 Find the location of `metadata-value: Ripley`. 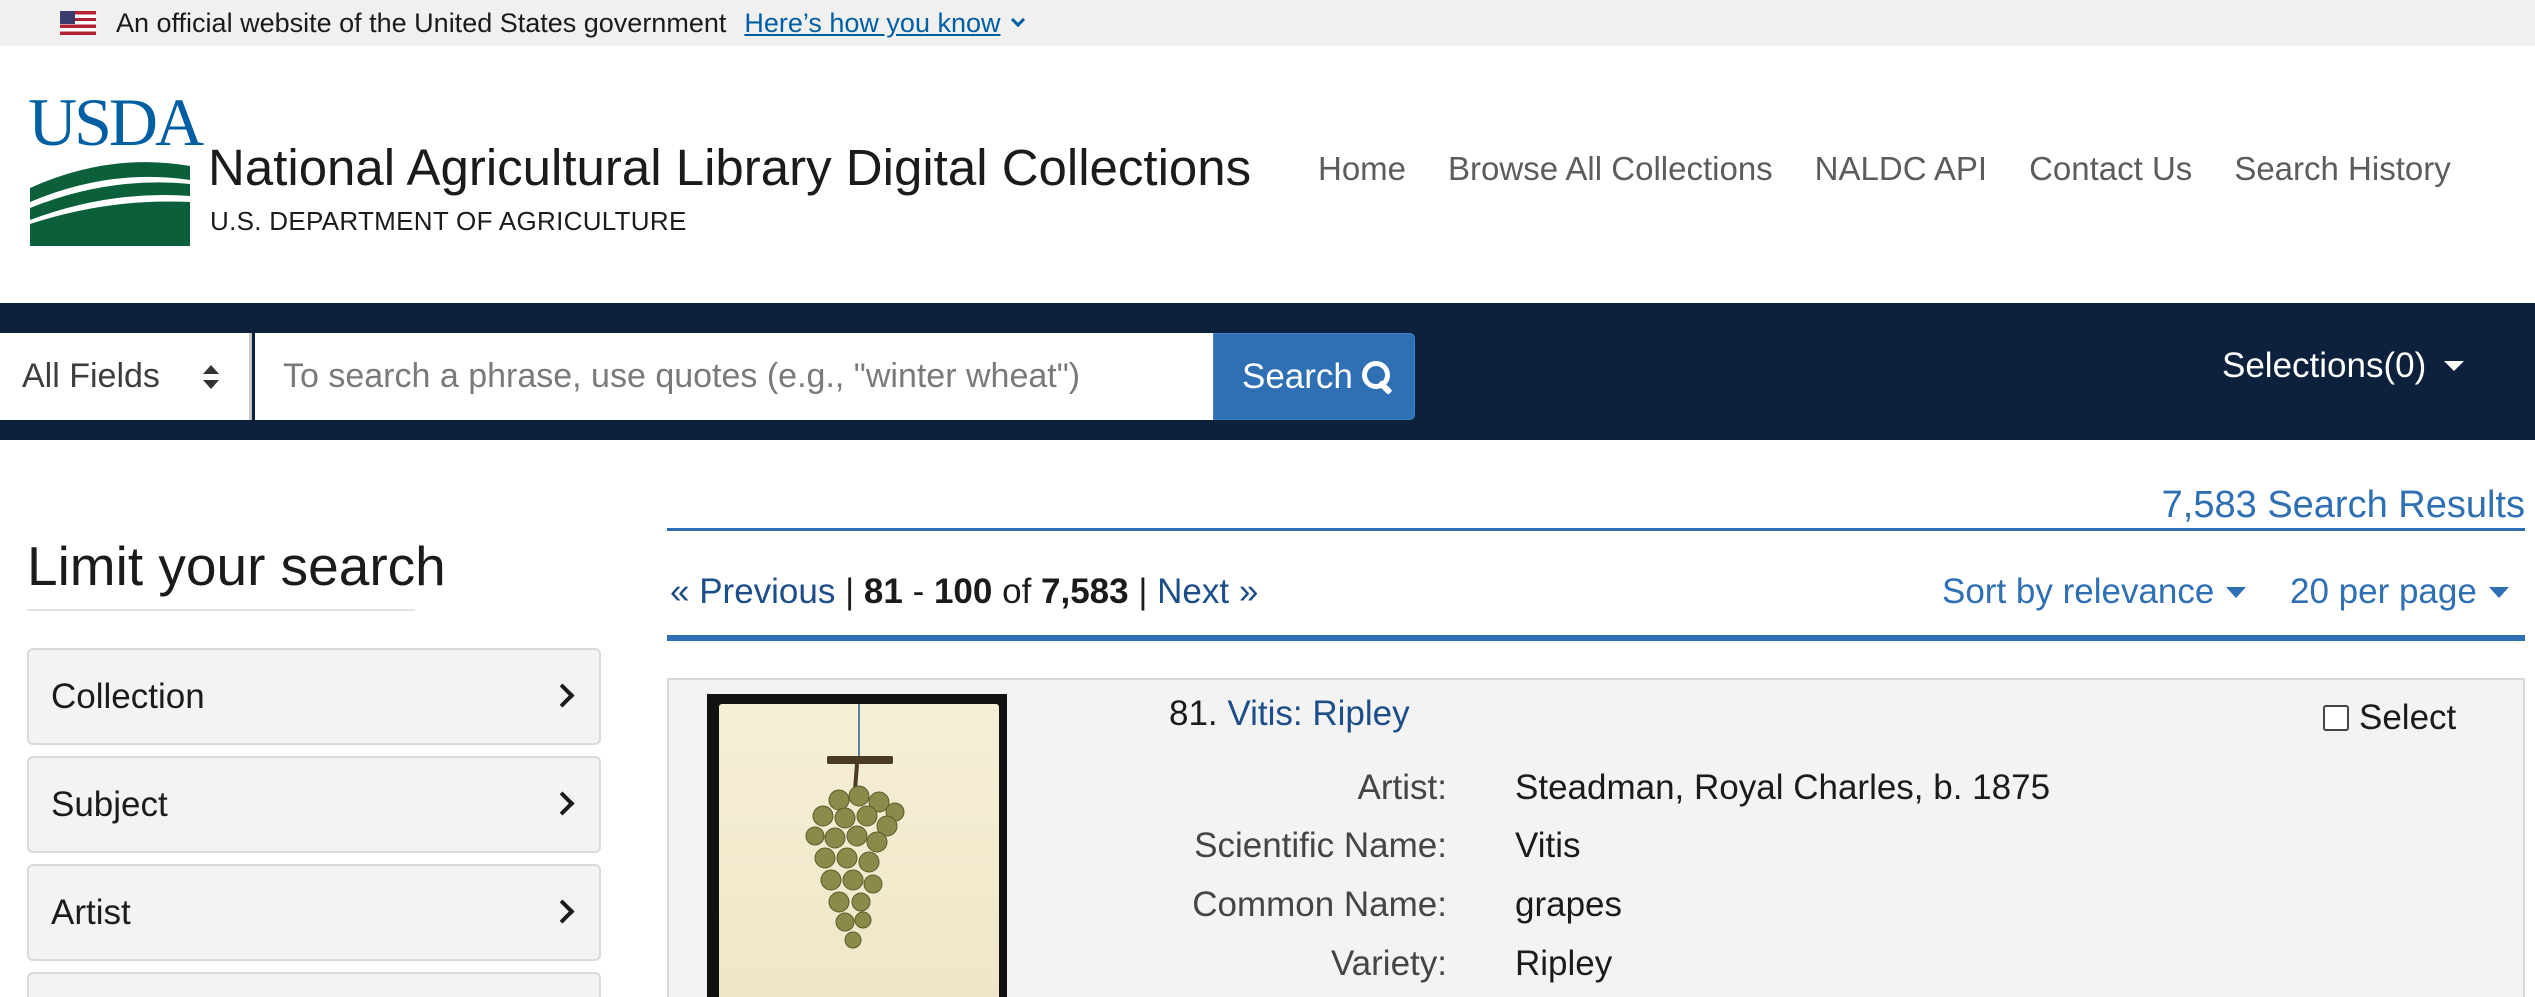

metadata-value: Ripley is located at coordinates (1564, 963).